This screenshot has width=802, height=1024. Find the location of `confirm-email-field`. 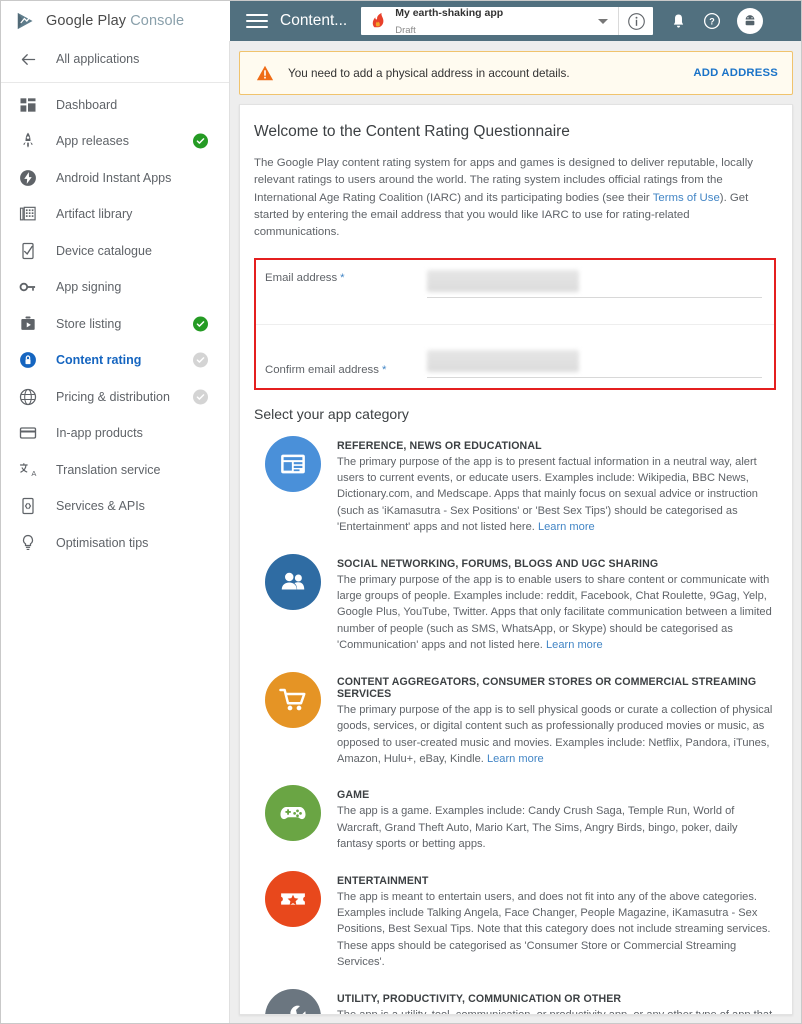

confirm-email-field is located at coordinates (503, 360).